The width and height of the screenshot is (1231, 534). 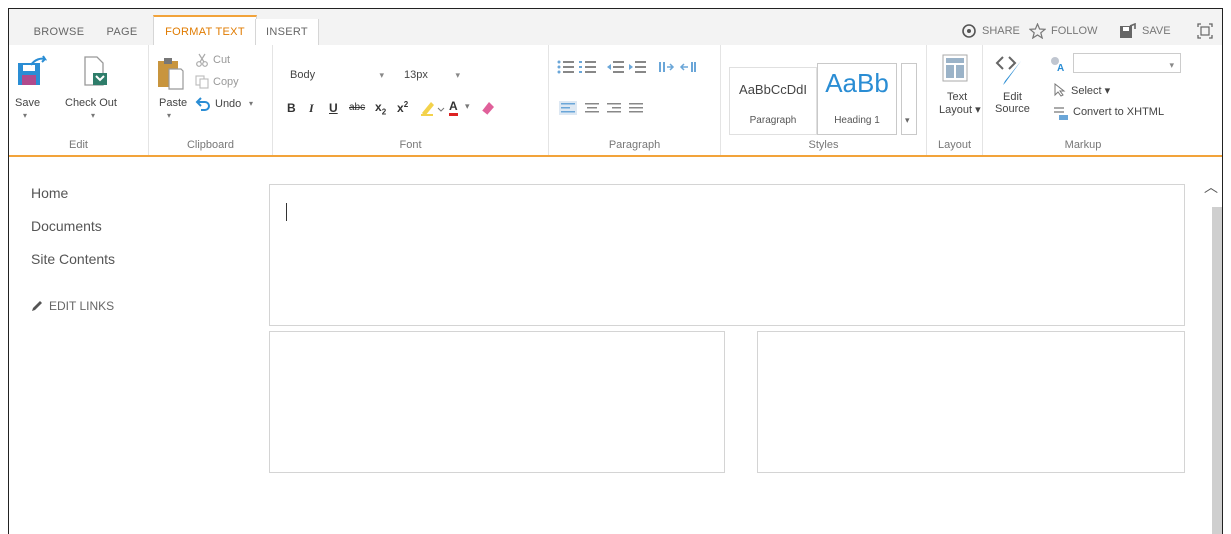 I want to click on group-label-edit: Edit, so click(x=78, y=145).